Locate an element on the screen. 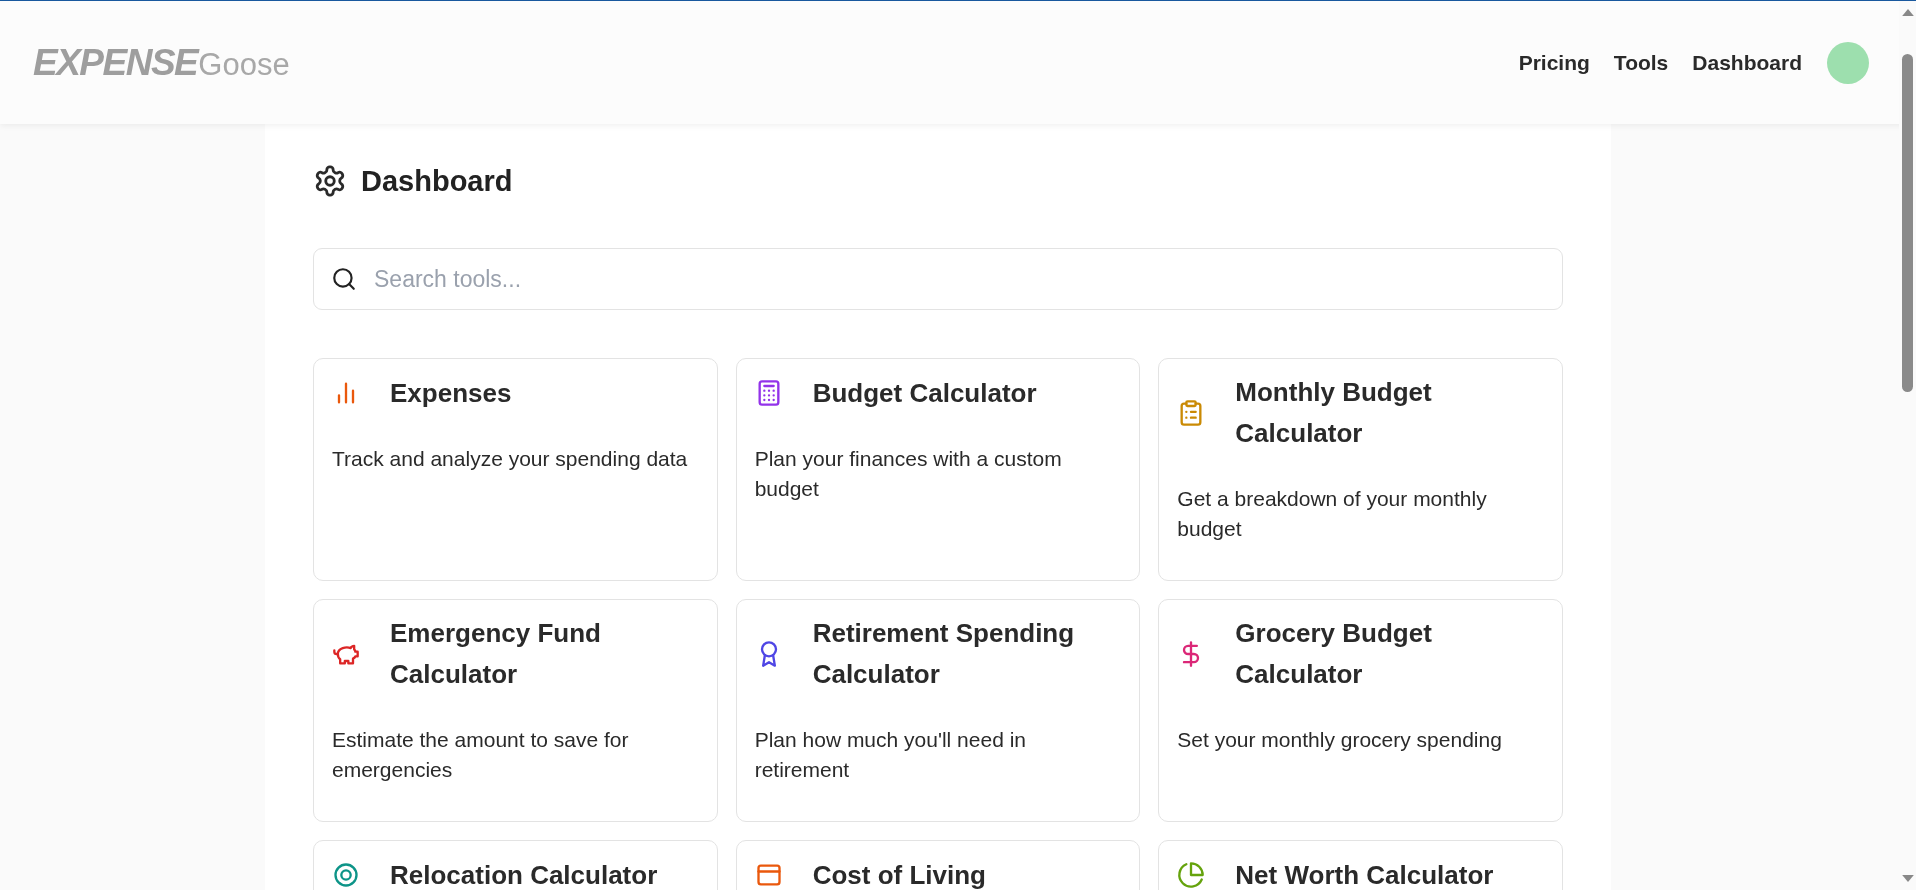 The width and height of the screenshot is (1916, 890). tool-card: Monthly Budget Calculator Get a breakdown of your monthly budget is located at coordinates (1360, 469).